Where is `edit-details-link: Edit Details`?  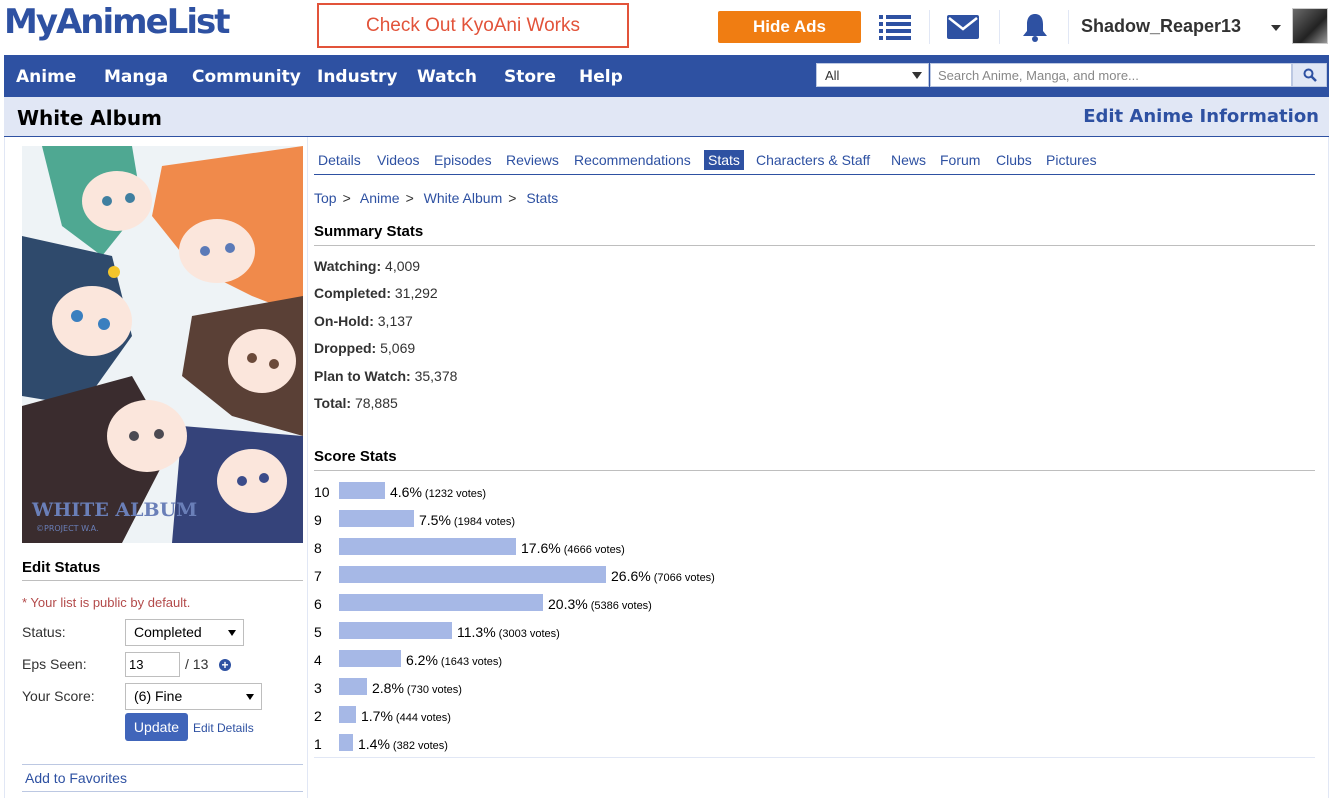
edit-details-link: Edit Details is located at coordinates (223, 728).